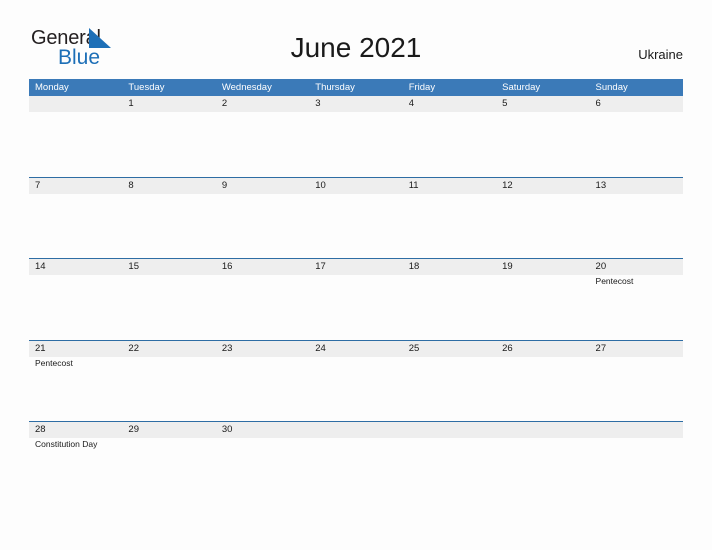  What do you see at coordinates (636, 218) in the screenshot?
I see `day-cell: 13` at bounding box center [636, 218].